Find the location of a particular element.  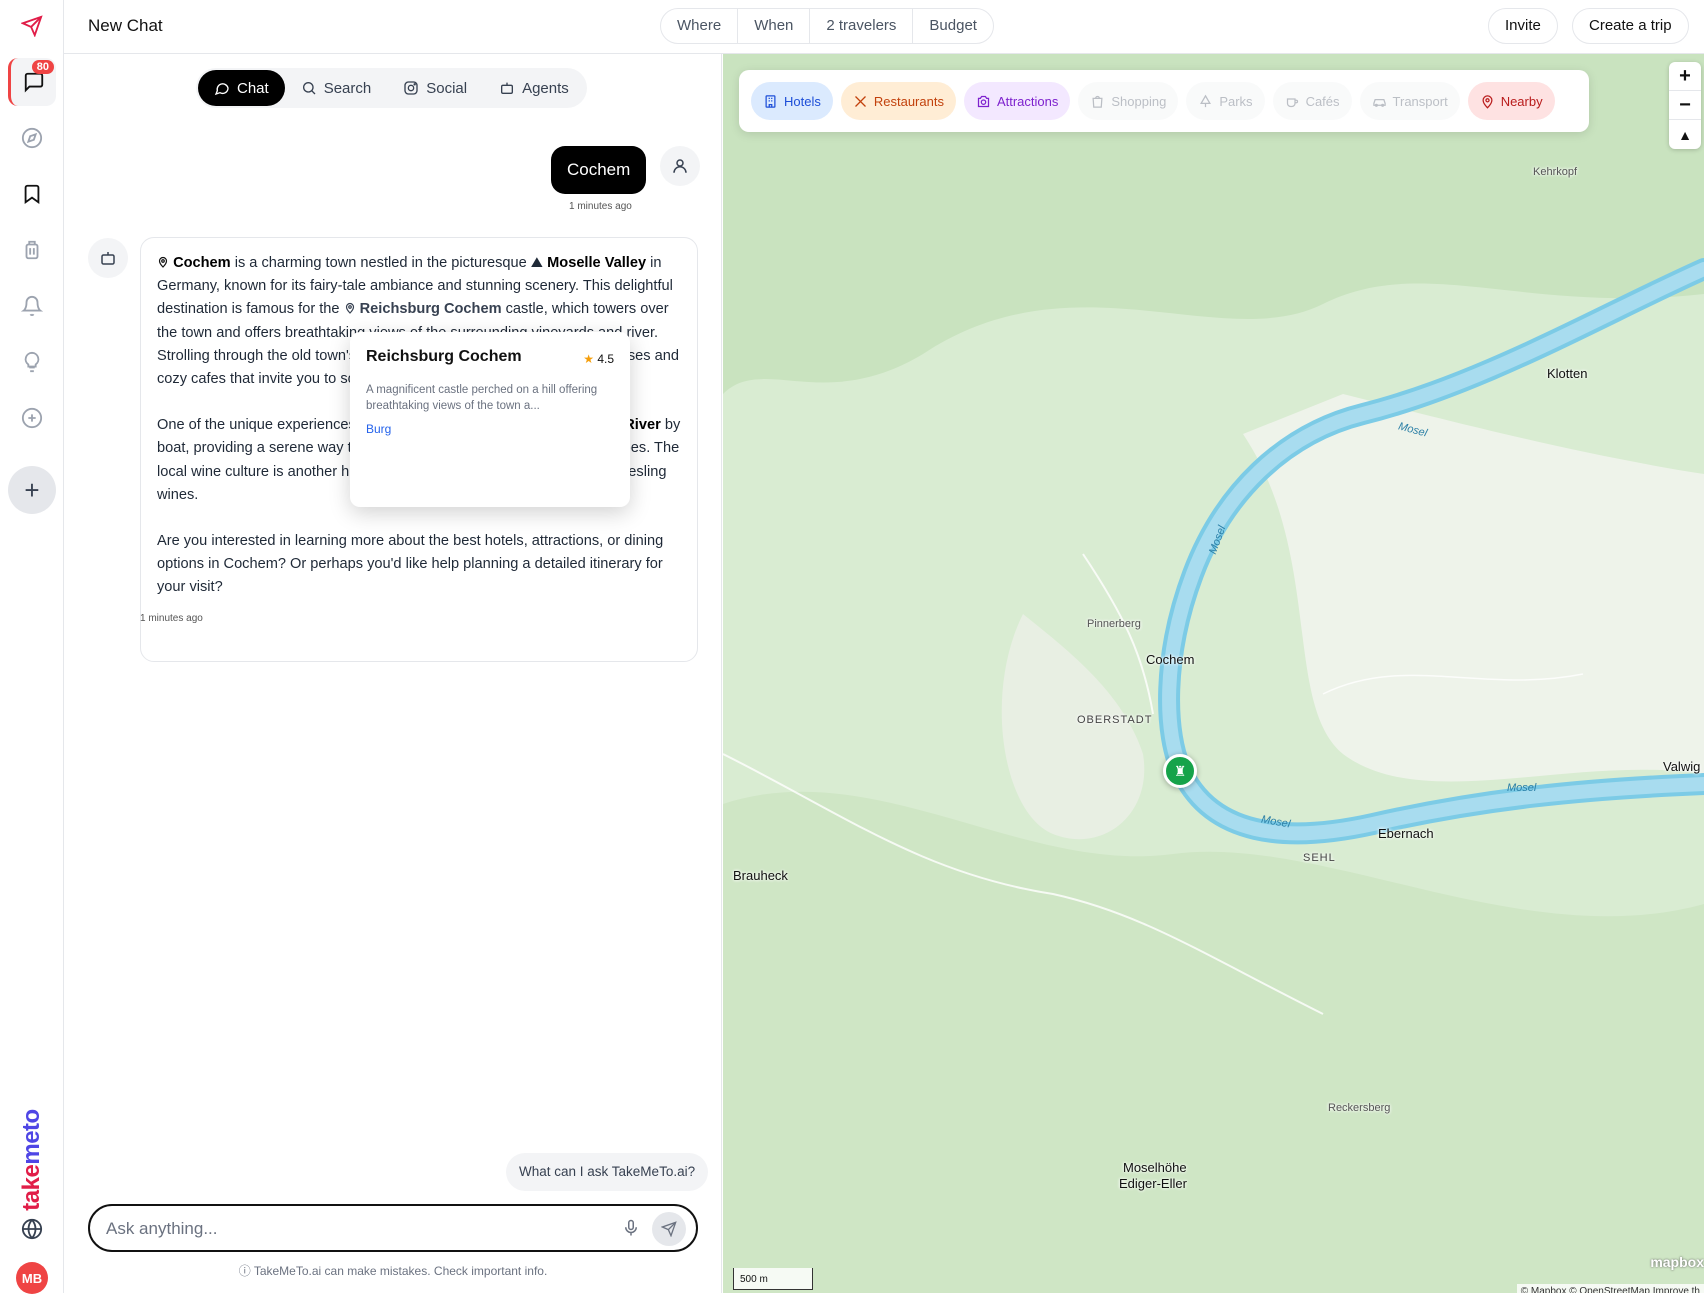

robot-icon is located at coordinates (507, 88).